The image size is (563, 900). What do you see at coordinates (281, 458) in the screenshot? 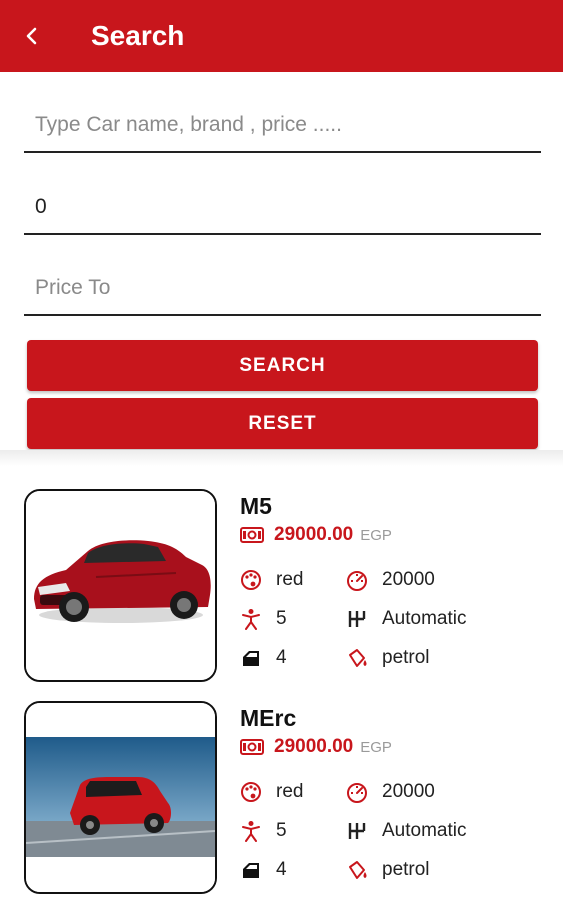
I see `section-divider` at bounding box center [281, 458].